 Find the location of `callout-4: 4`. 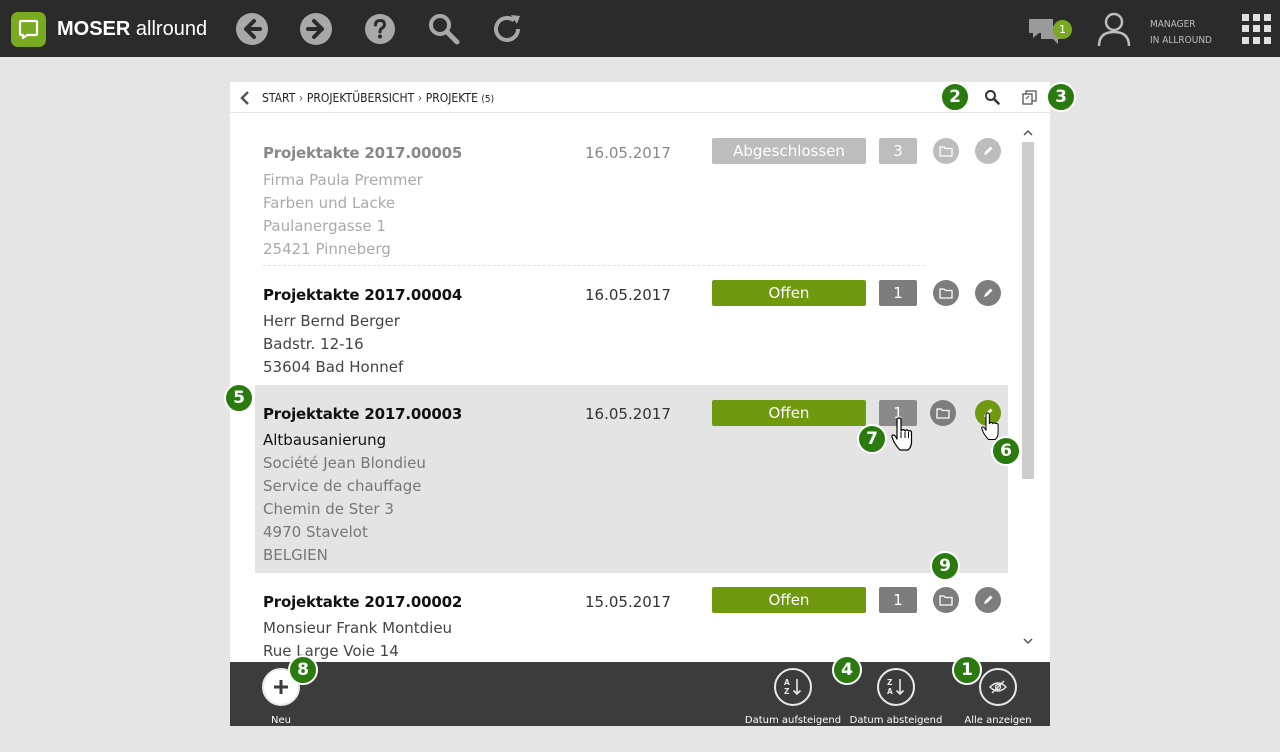

callout-4: 4 is located at coordinates (847, 670).